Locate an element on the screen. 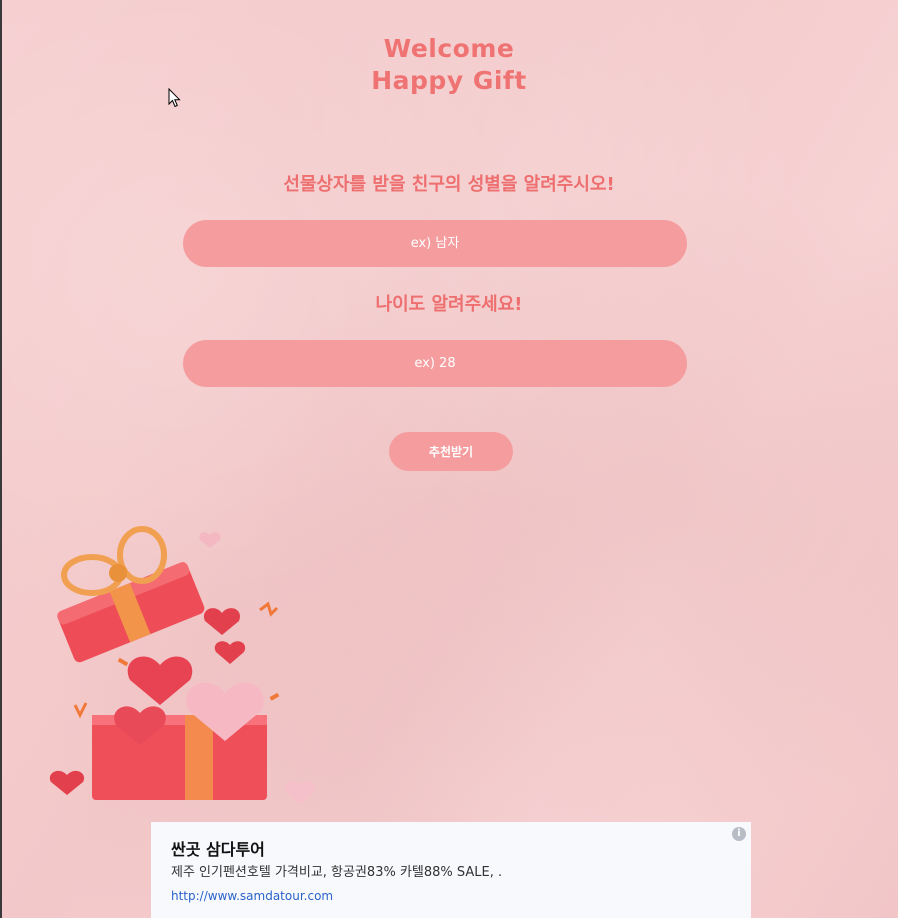  window-edge is located at coordinates (1, 459).